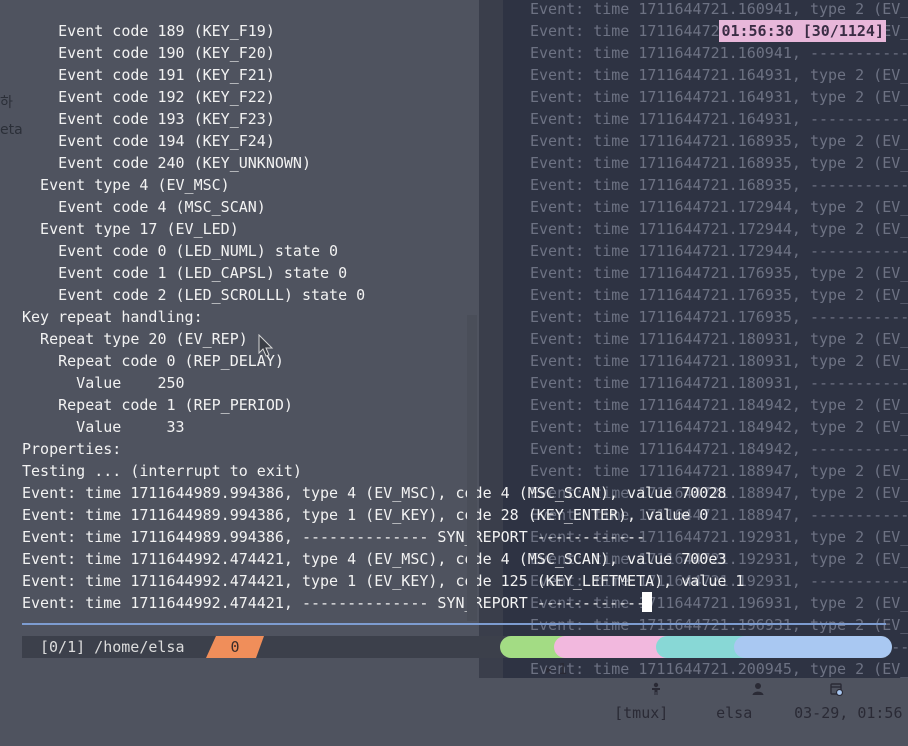  What do you see at coordinates (153, 361) in the screenshot?
I see `terminal-line: Repeat code 0 (REP_DELAY)` at bounding box center [153, 361].